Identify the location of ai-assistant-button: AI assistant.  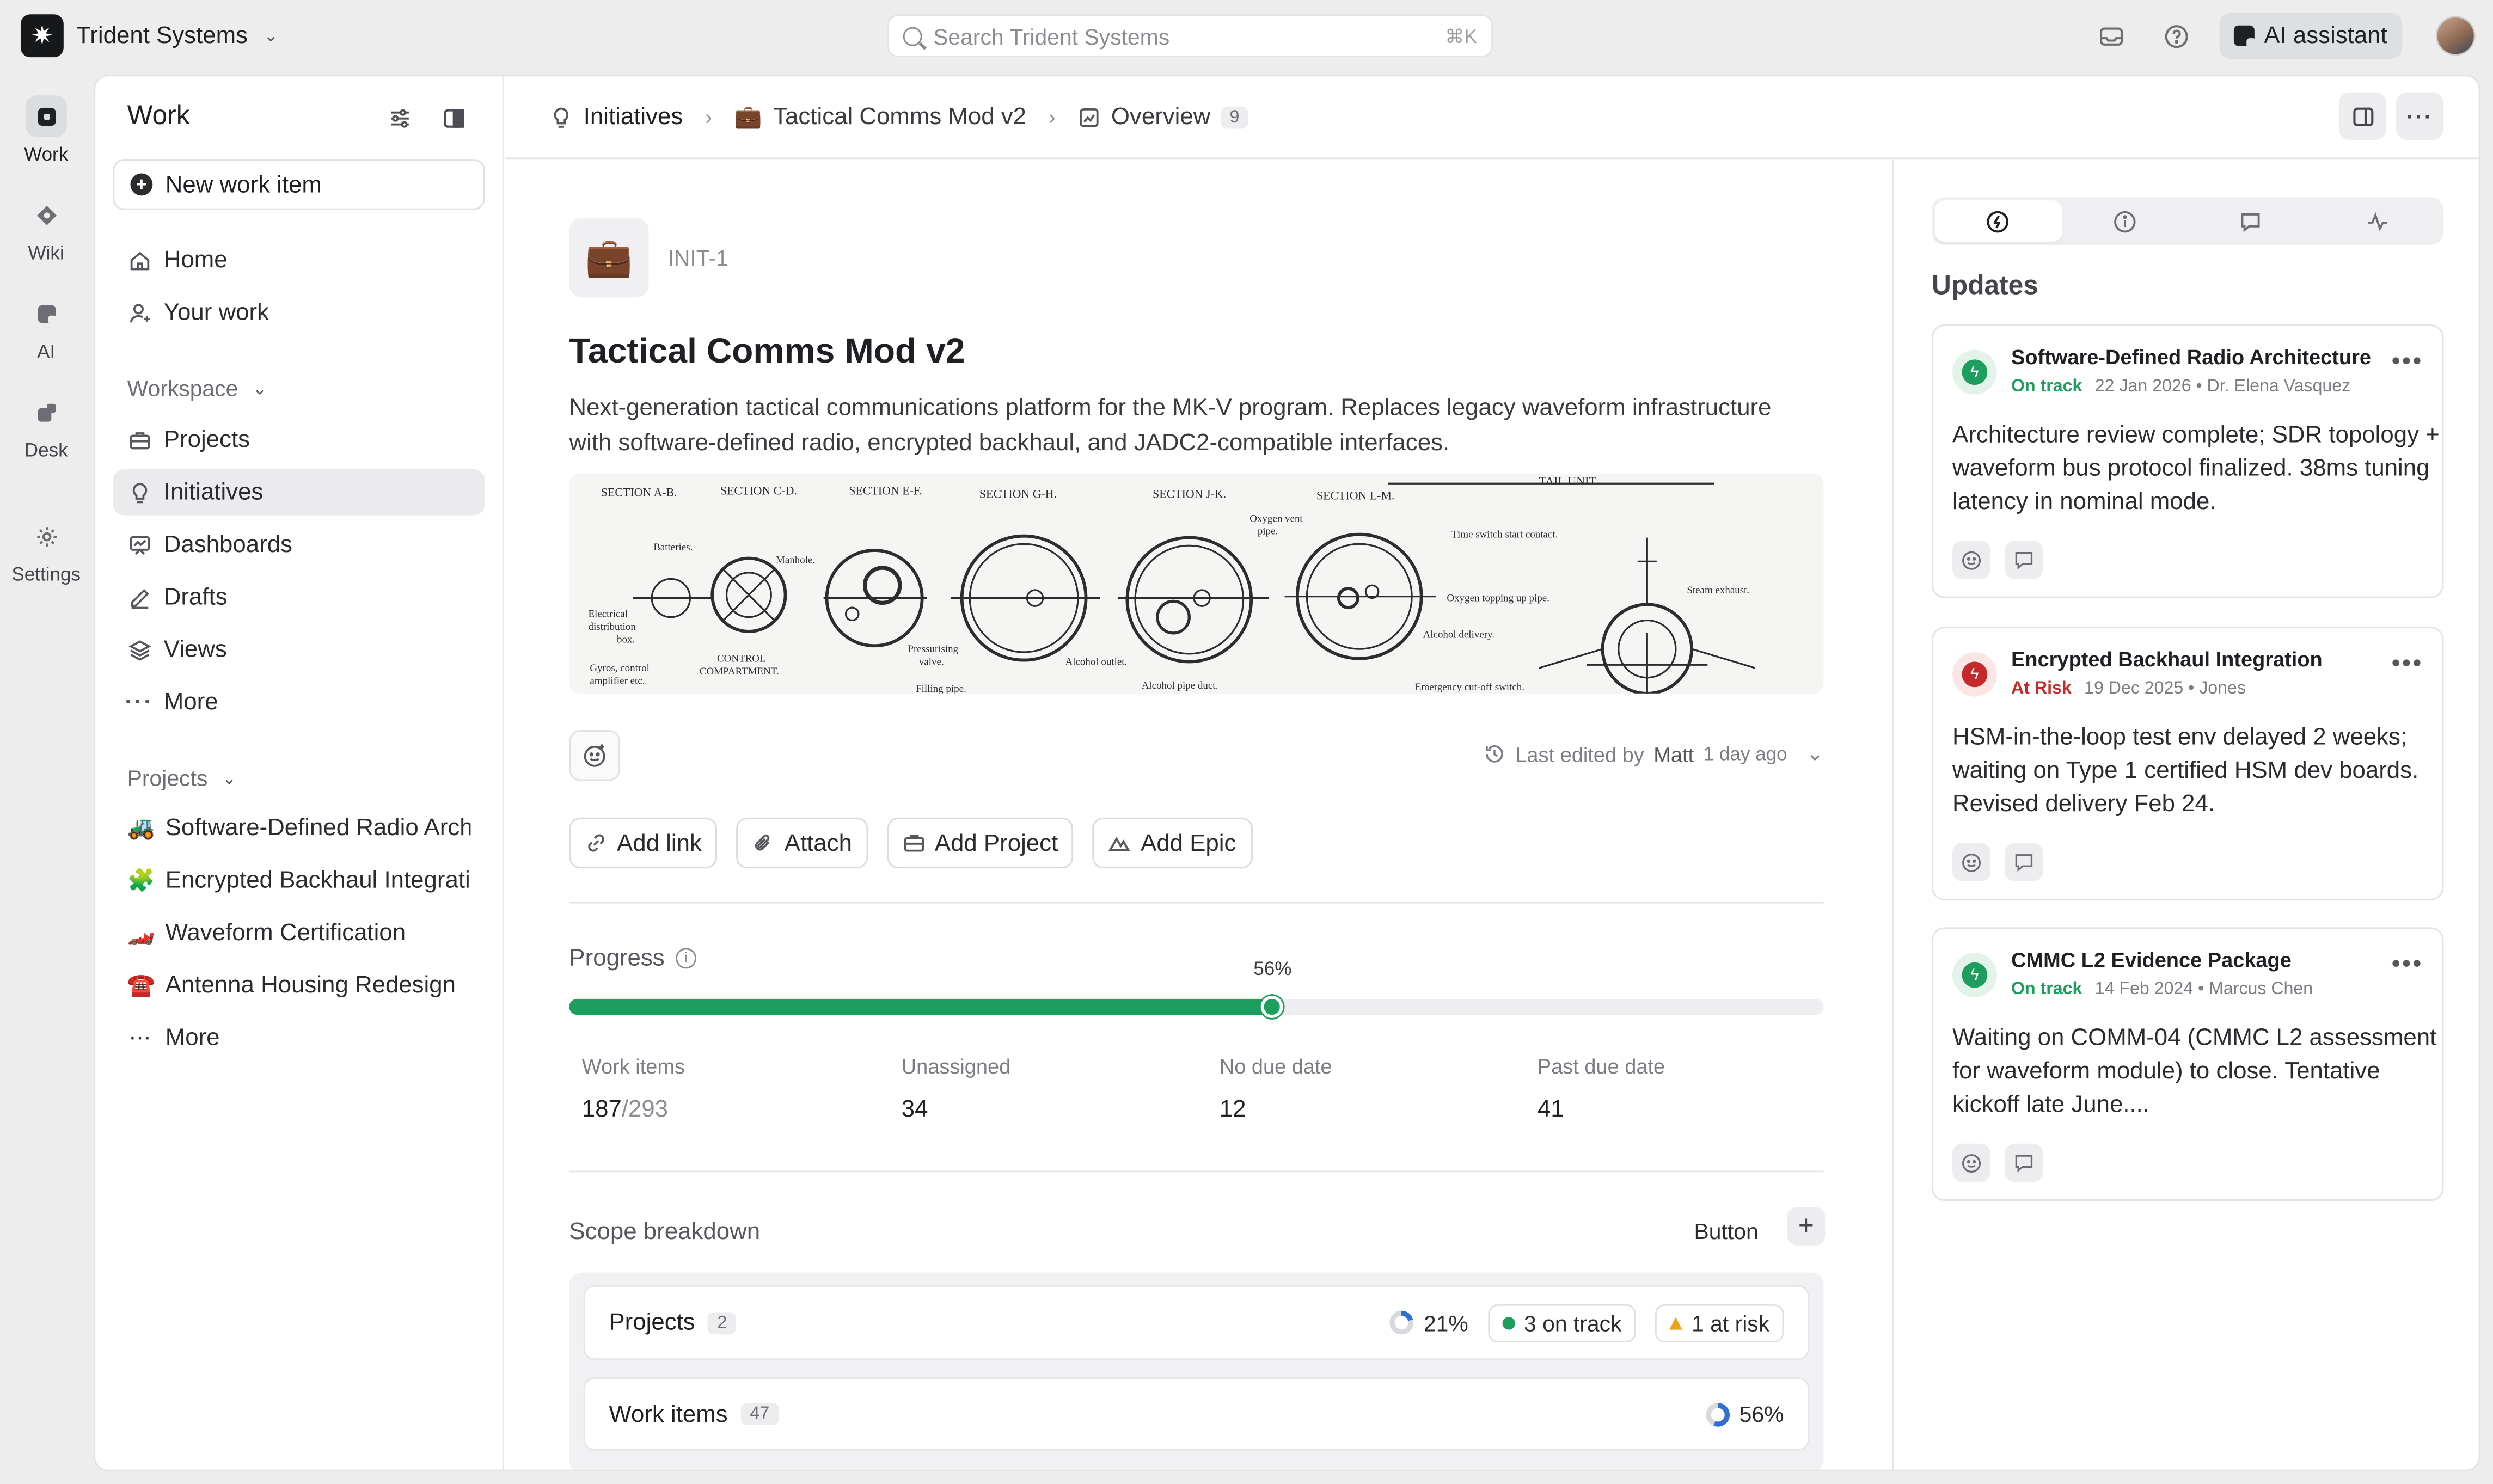
(2310, 36).